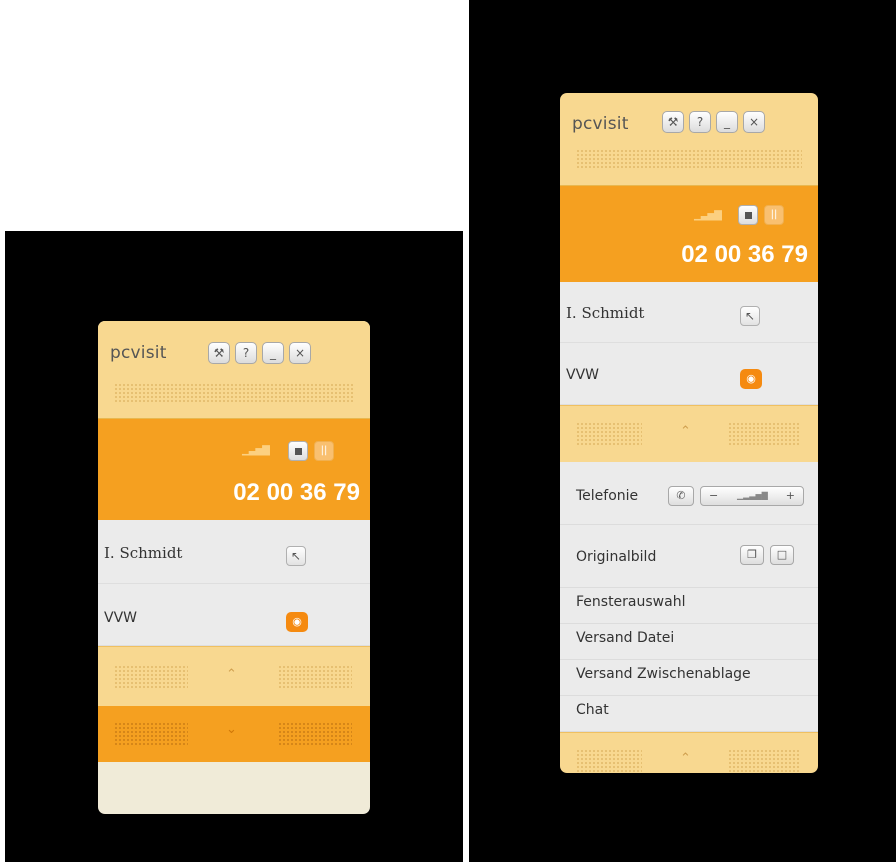 The width and height of the screenshot is (896, 862). Describe the element at coordinates (790, 496) in the screenshot. I see `volume-plus-button: +` at that location.